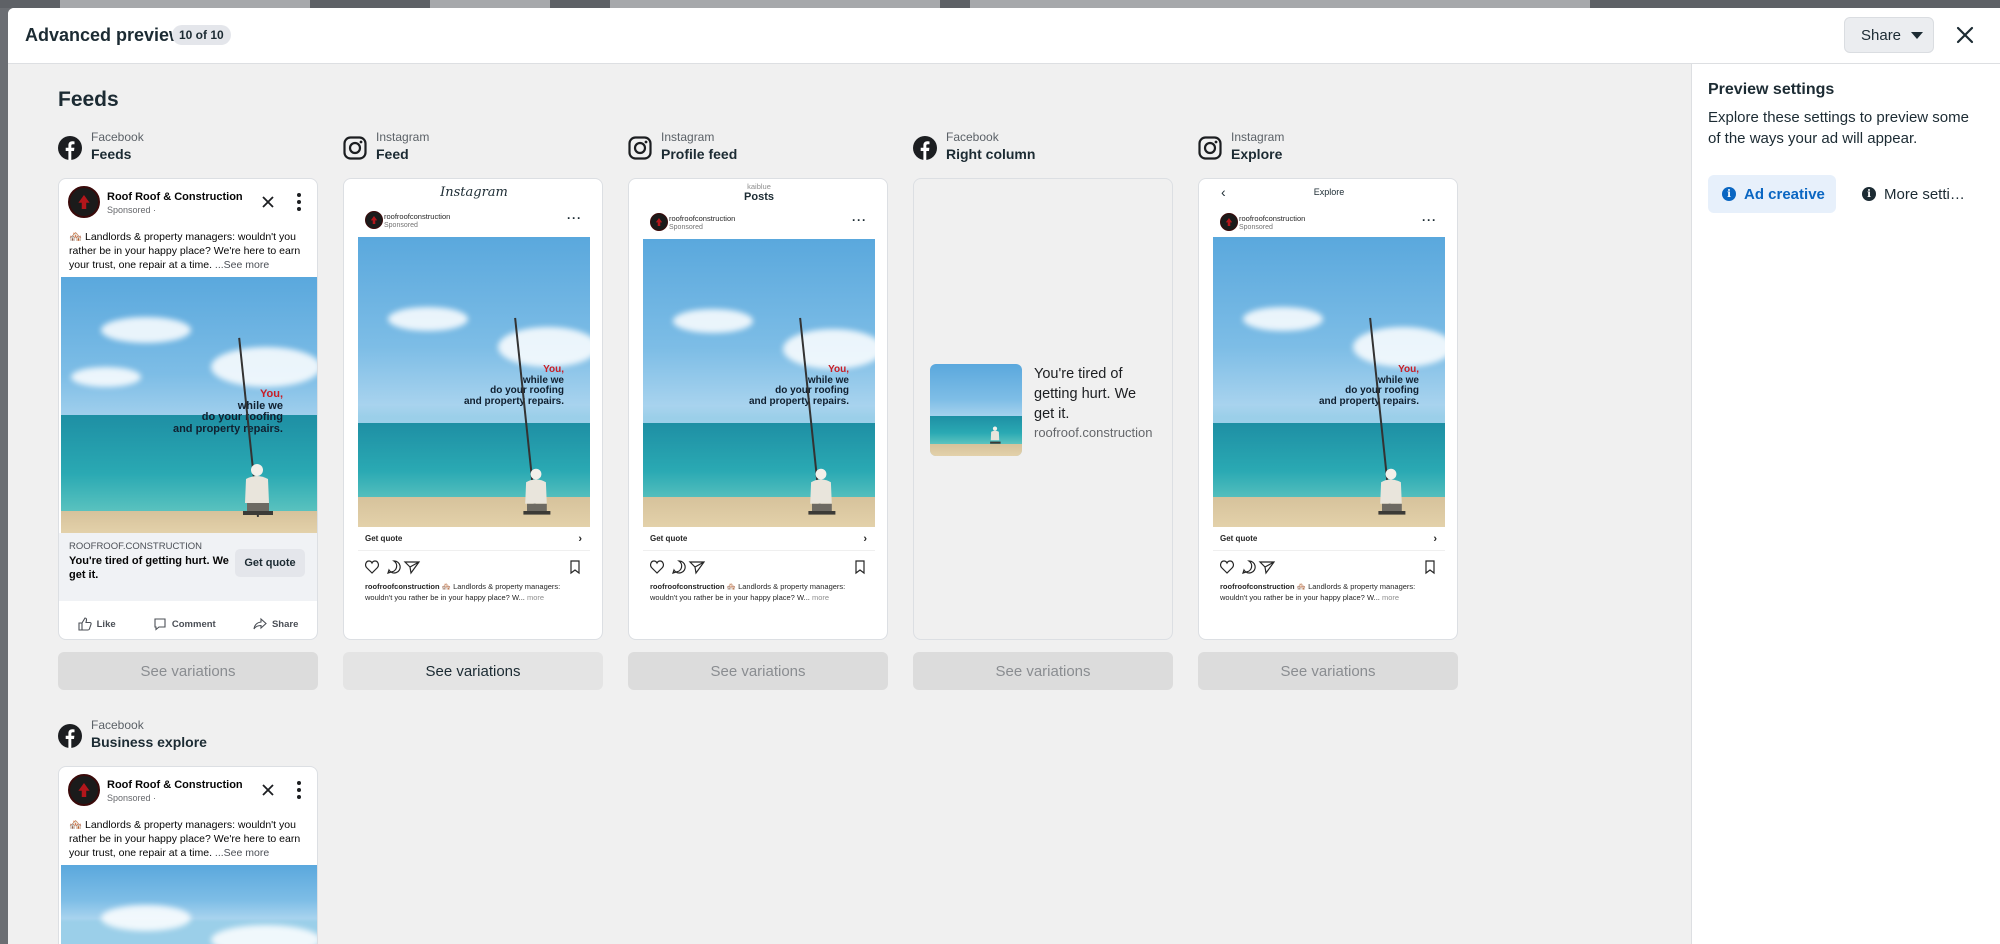 This screenshot has height=944, width=2000. I want to click on post-actions: Like Comment Share, so click(188, 624).